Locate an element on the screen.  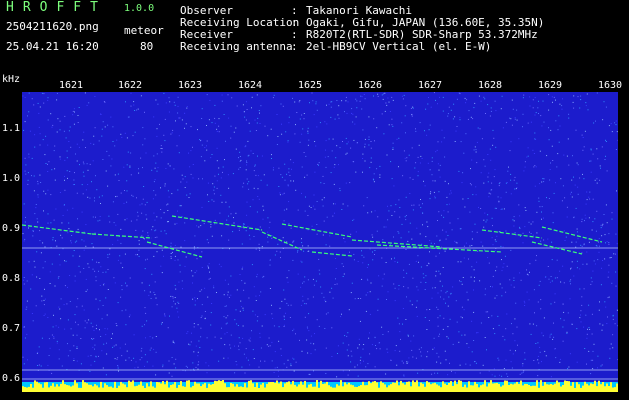
y-tick-label: 1.1 is located at coordinates (11, 128).